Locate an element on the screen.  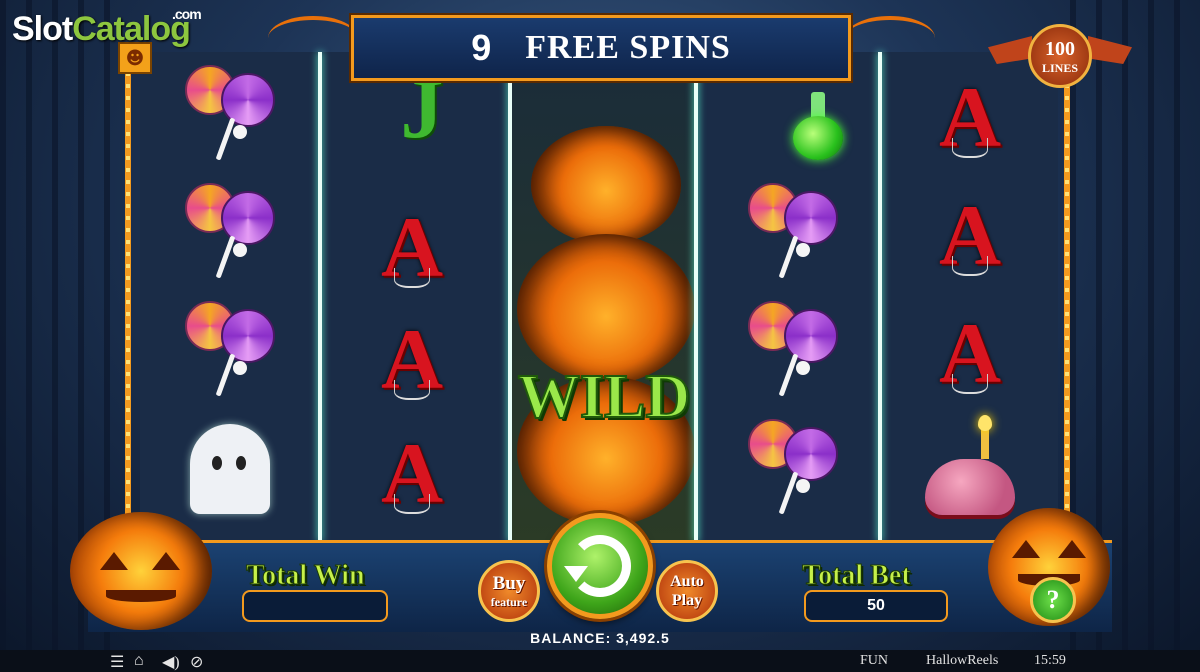
lines-count: 100 is located at coordinates (1060, 48).